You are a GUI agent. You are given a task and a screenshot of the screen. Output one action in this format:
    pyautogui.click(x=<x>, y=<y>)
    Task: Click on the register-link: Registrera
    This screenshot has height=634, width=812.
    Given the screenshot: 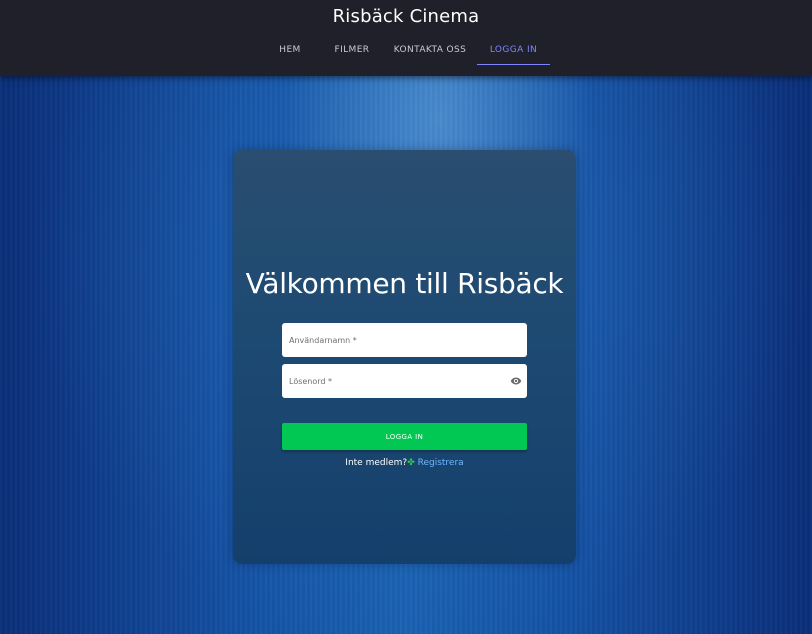 What is the action you would take?
    pyautogui.click(x=441, y=463)
    